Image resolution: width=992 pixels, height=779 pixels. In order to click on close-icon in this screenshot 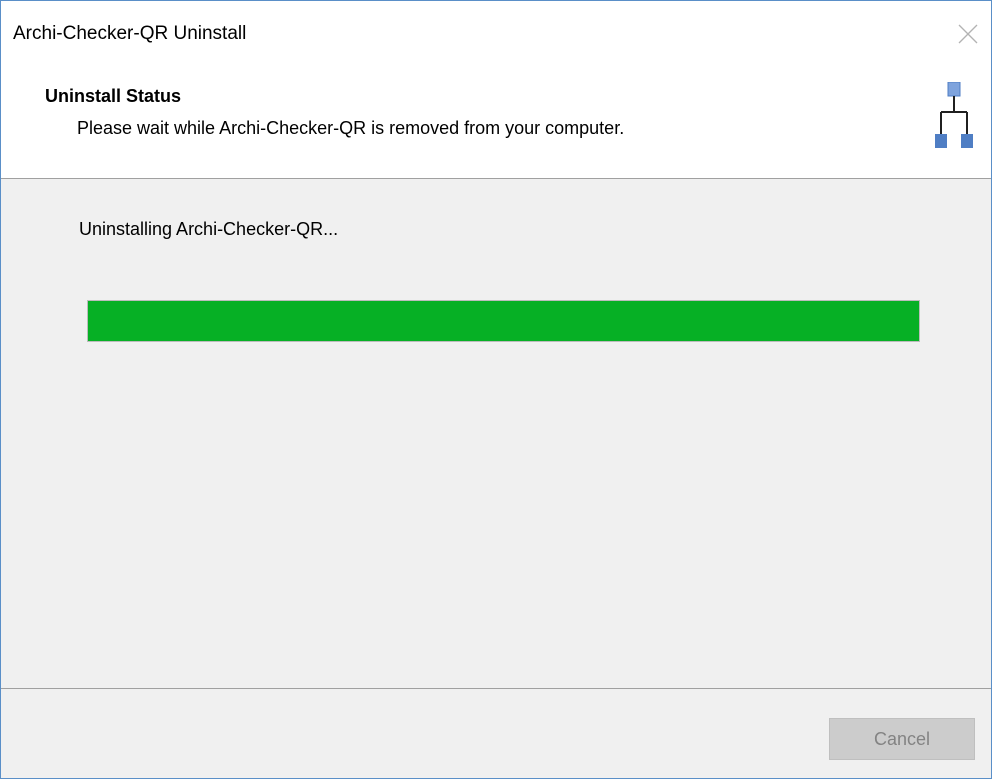, I will do `click(968, 34)`.